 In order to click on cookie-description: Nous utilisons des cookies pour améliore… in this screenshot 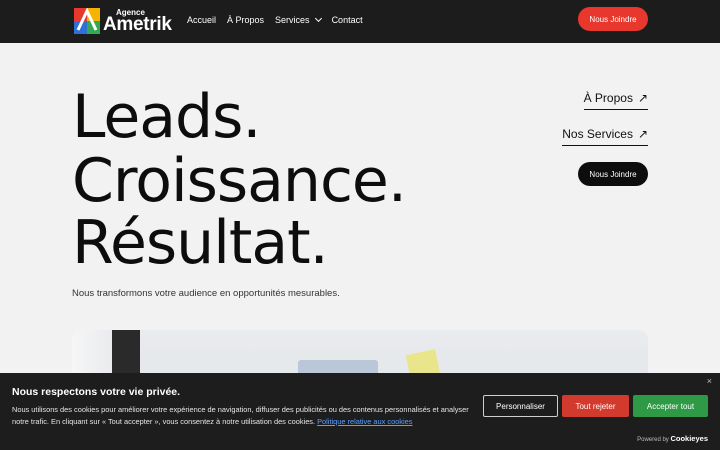, I will do `click(242, 416)`.